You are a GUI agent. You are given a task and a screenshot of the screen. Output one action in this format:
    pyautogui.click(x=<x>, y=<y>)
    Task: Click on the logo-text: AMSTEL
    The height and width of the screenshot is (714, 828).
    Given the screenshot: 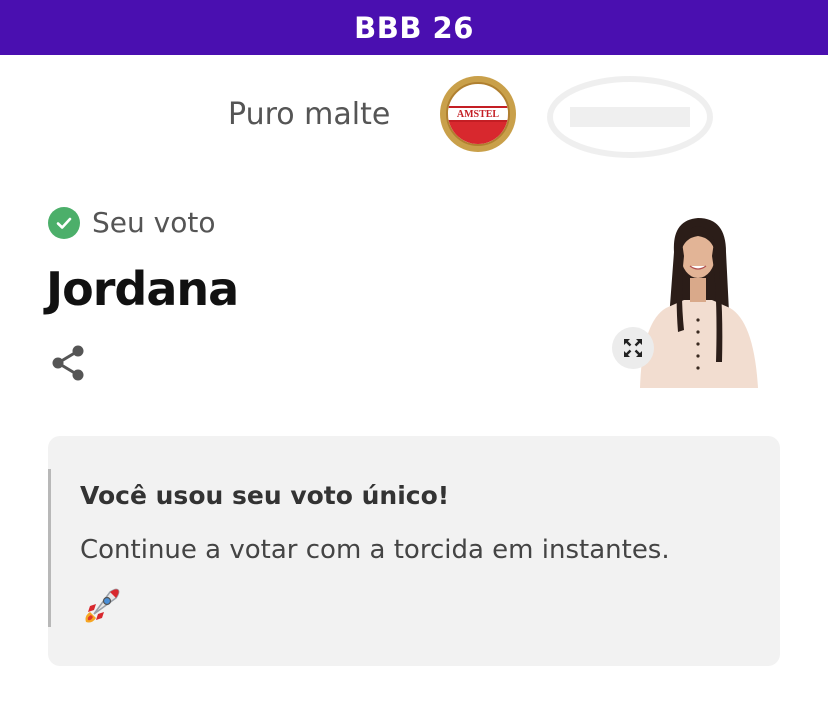 What is the action you would take?
    pyautogui.click(x=478, y=114)
    